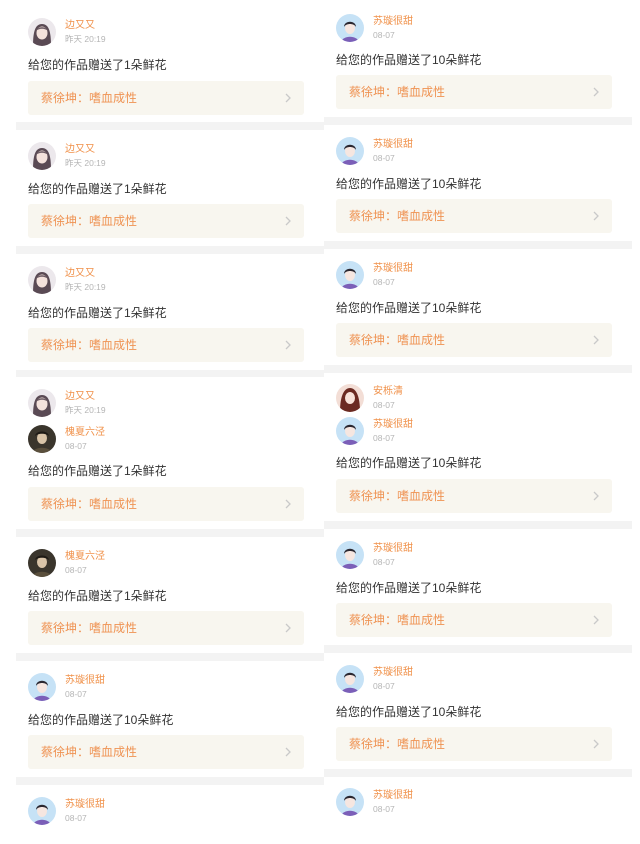 The height and width of the screenshot is (844, 640). Describe the element at coordinates (476, 399) in the screenshot. I see `user-line: 安栎清 08-07` at that location.